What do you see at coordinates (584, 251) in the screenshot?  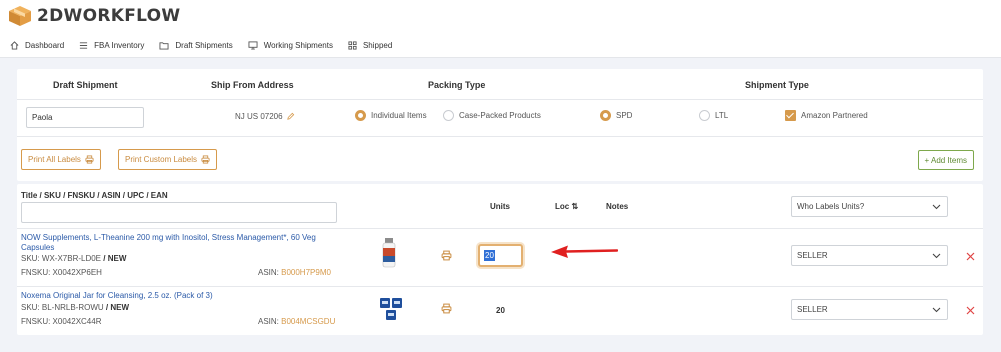 I see `red-arrow-annotation` at bounding box center [584, 251].